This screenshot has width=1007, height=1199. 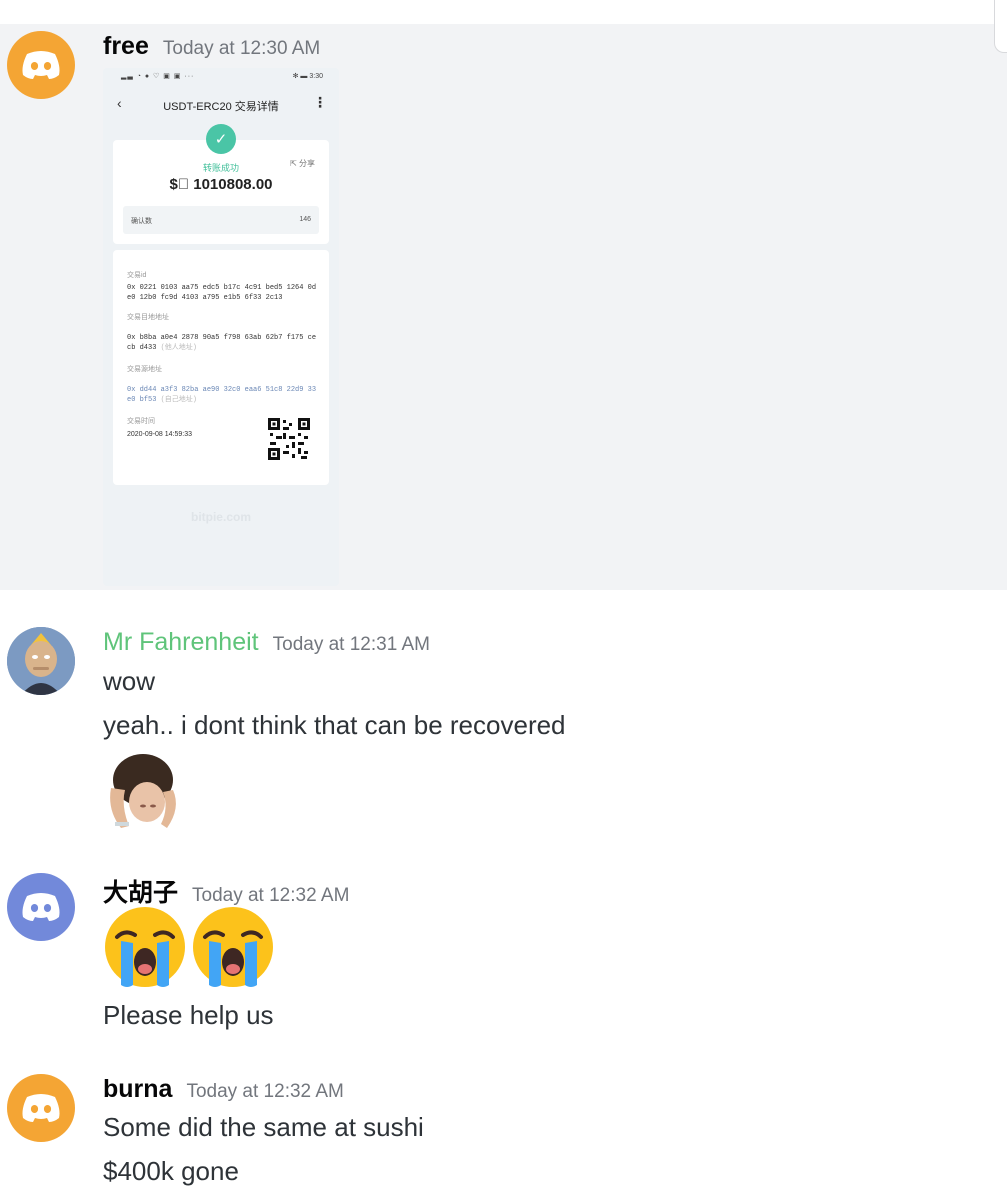 I want to click on phone-status-bar: ▂▃ ◔ ● ♡ ▣ ▣ ··· ✻ ▬ 3:30, so click(x=221, y=77).